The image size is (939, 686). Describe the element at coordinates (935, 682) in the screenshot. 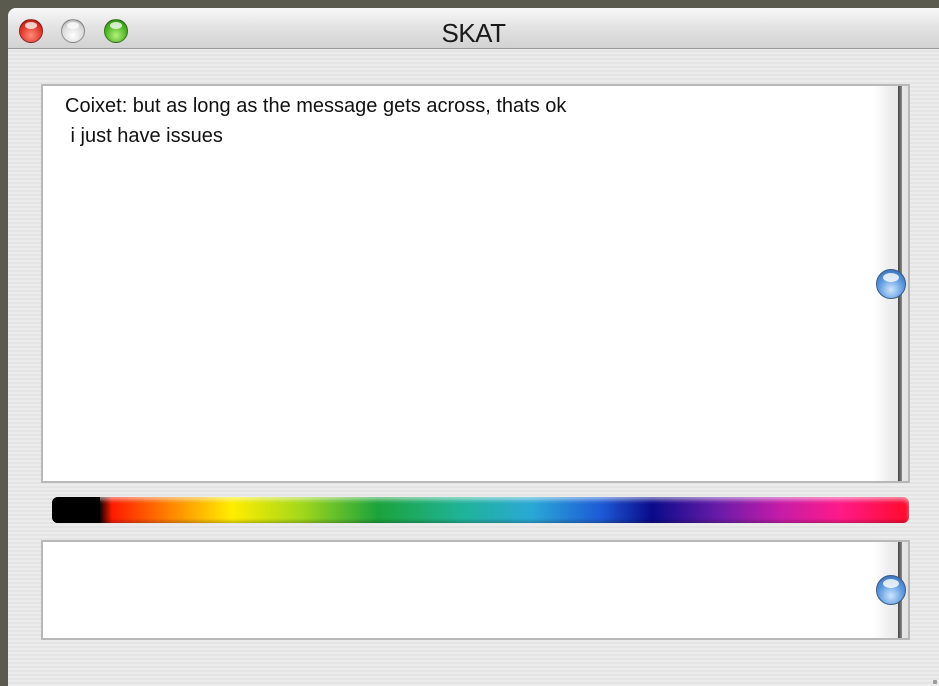

I see `resize-handle` at that location.